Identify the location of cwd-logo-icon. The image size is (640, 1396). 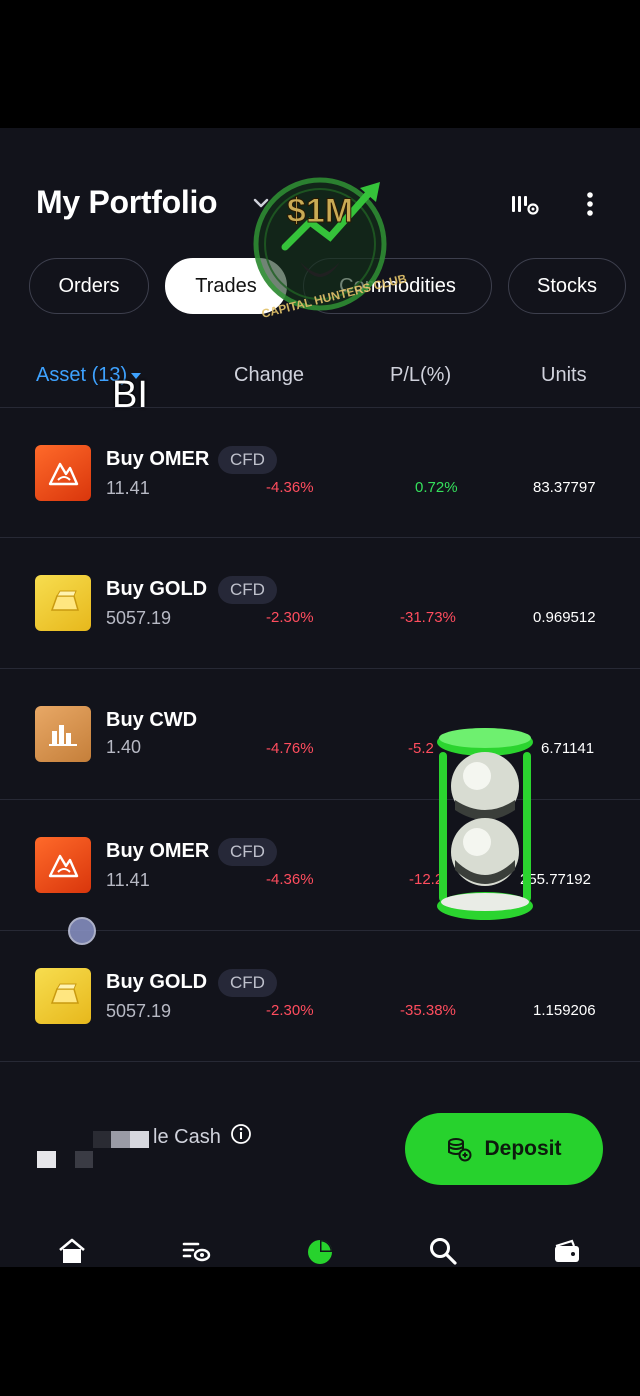
(63, 734).